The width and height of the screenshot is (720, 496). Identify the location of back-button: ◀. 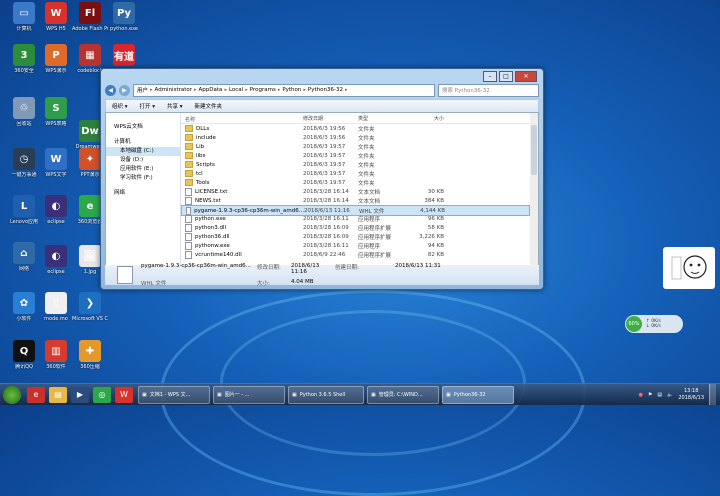
(110, 90).